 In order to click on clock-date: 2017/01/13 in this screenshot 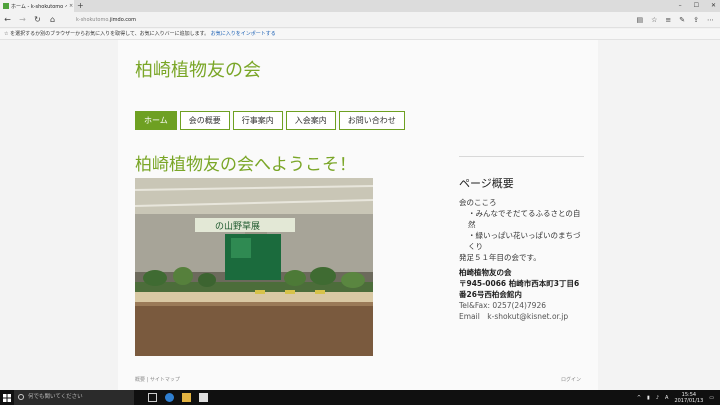, I will do `click(689, 400)`.